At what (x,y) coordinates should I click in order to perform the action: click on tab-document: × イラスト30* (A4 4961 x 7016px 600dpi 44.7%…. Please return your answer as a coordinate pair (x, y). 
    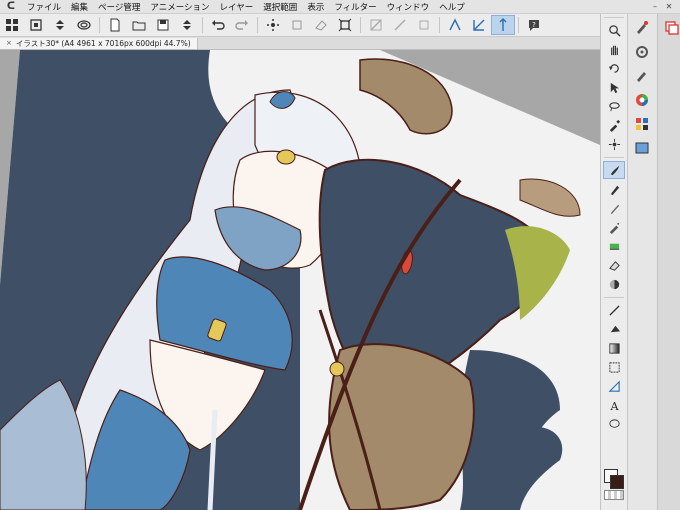
    Looking at the image, I should click on (99, 43).